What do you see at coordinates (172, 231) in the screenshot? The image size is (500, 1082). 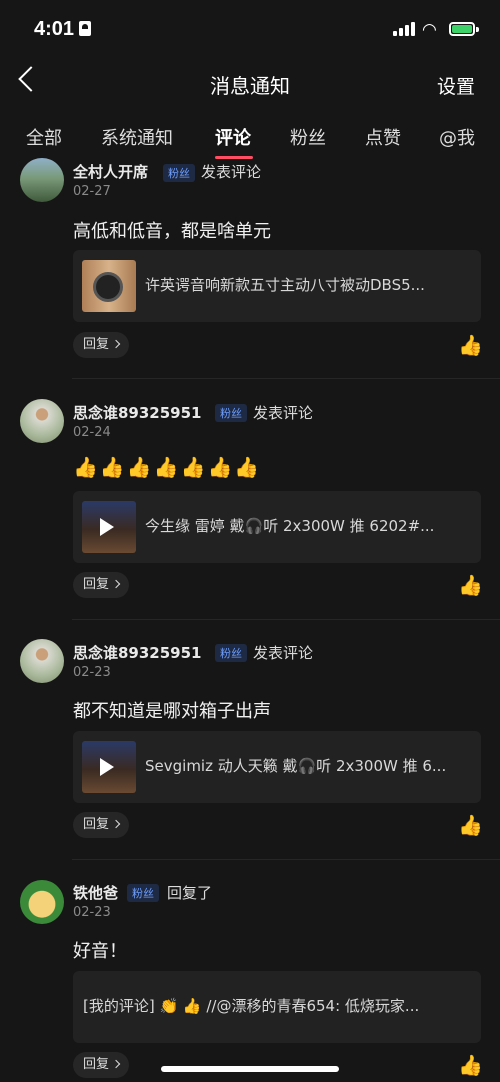 I see `comment-text: 高低和低音，都是啥单元` at bounding box center [172, 231].